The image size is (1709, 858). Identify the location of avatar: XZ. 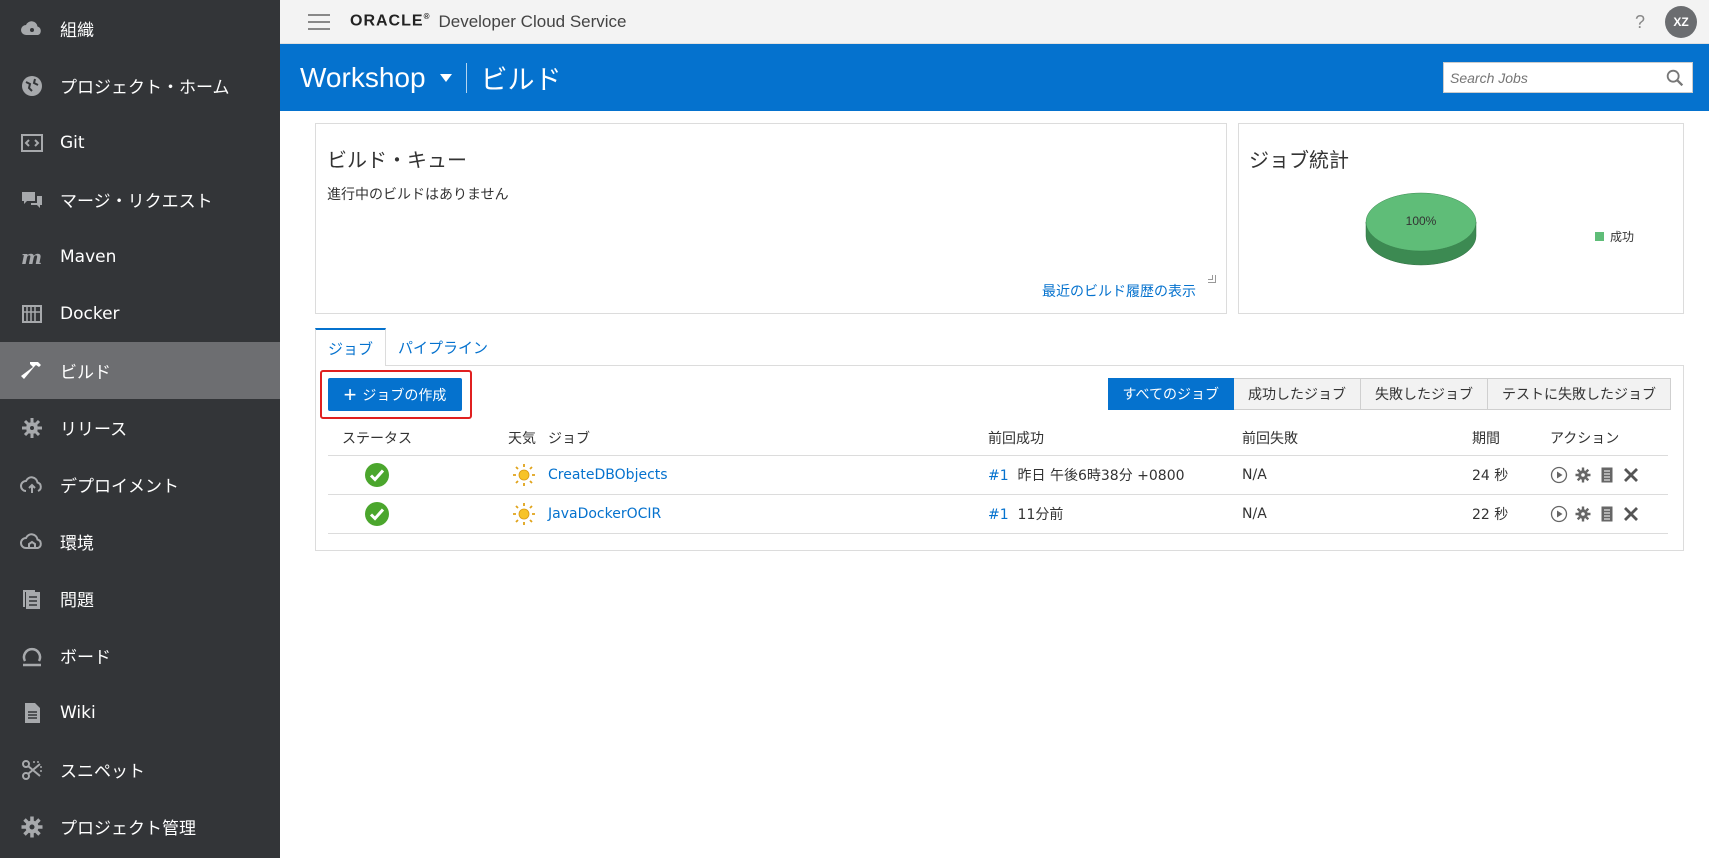
(1681, 22).